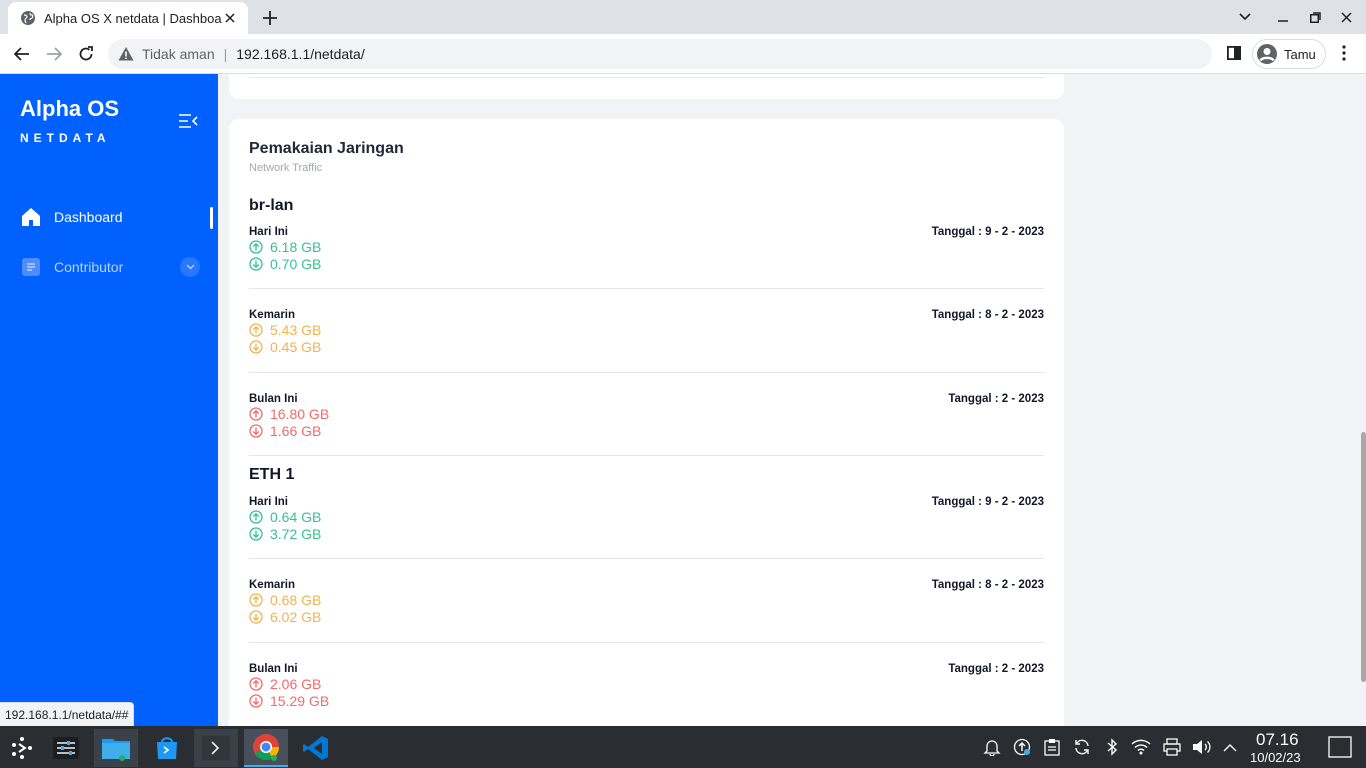 Image resolution: width=1366 pixels, height=768 pixels. What do you see at coordinates (1082, 747) in the screenshot?
I see `sync-icon` at bounding box center [1082, 747].